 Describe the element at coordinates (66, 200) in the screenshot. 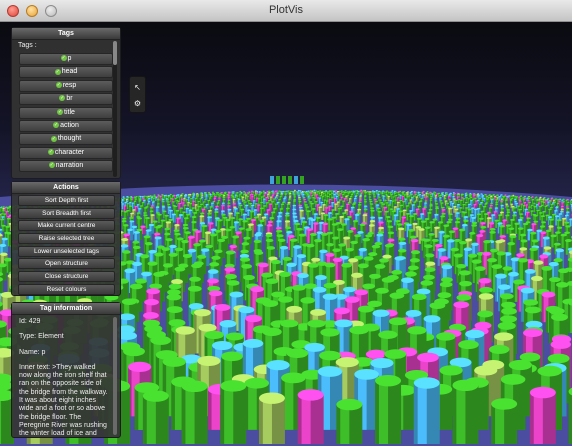

I see `sort-depth-first-button: Sort Depth first` at that location.